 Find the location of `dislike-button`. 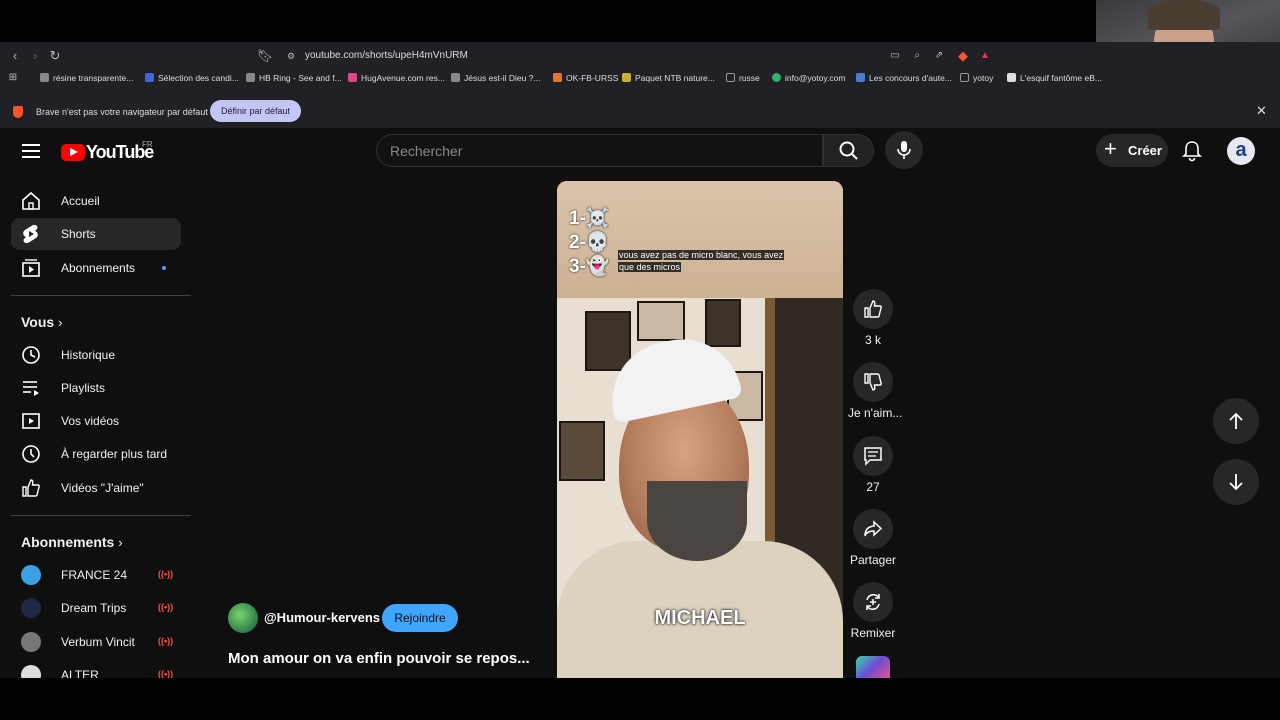

dislike-button is located at coordinates (873, 382).